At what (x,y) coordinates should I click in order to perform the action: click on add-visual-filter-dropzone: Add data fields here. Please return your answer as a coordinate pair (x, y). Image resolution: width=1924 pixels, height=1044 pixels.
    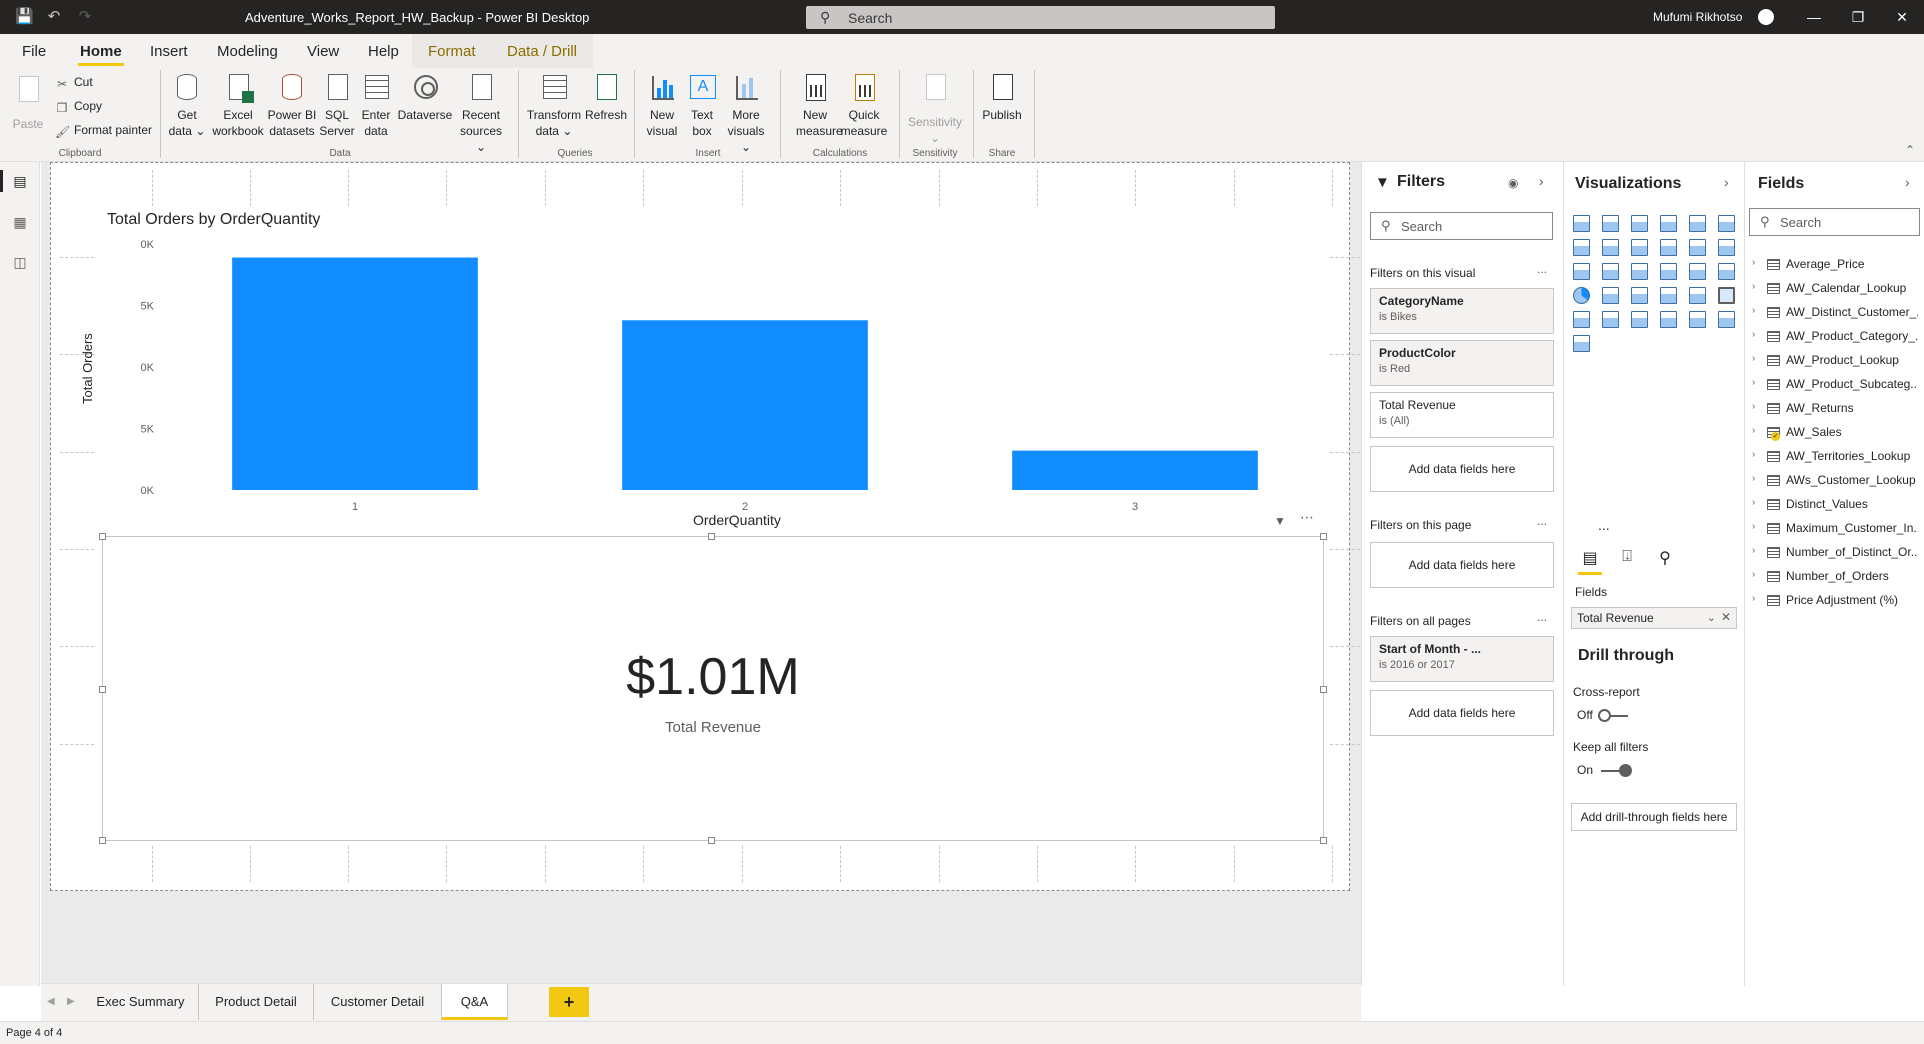
    Looking at the image, I should click on (1462, 469).